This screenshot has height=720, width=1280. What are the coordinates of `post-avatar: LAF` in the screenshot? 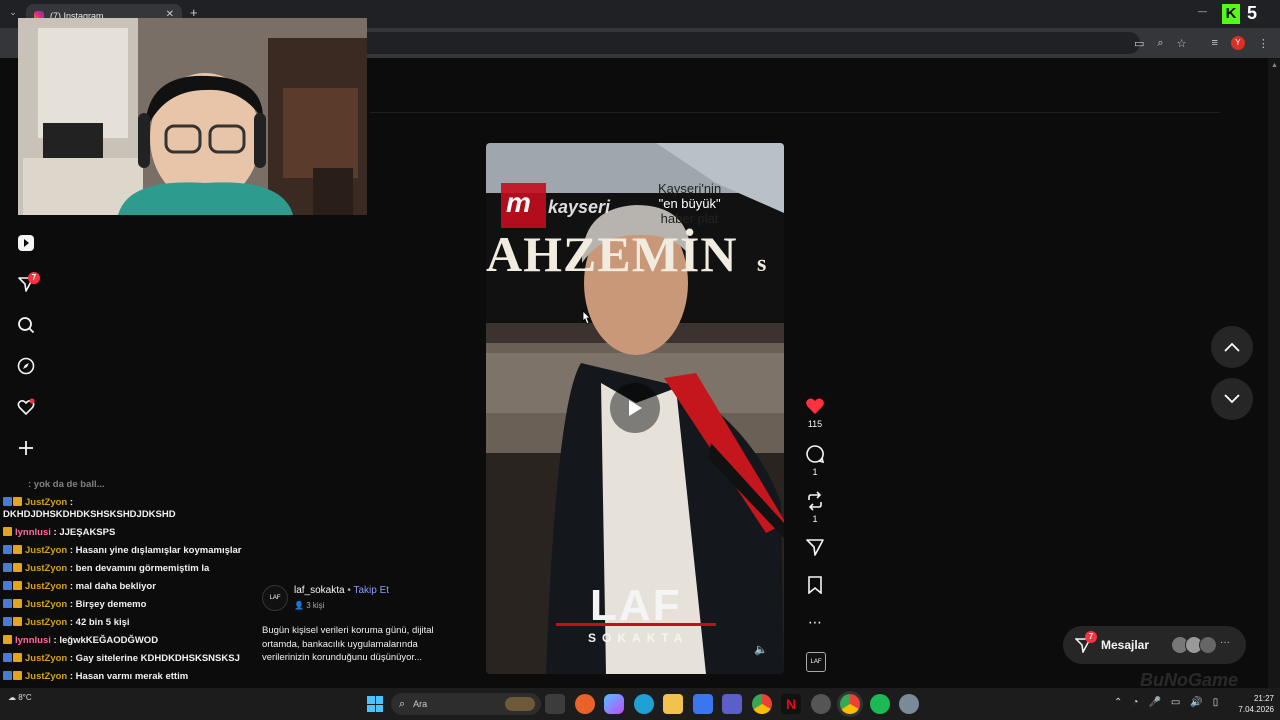 It's located at (275, 598).